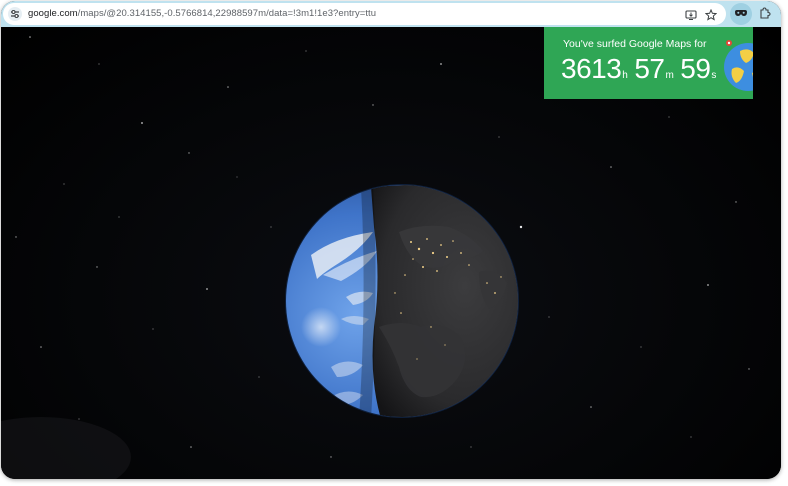 Image resolution: width=788 pixels, height=486 pixels. I want to click on widget-caption: You've surfed Google Maps for, so click(634, 44).